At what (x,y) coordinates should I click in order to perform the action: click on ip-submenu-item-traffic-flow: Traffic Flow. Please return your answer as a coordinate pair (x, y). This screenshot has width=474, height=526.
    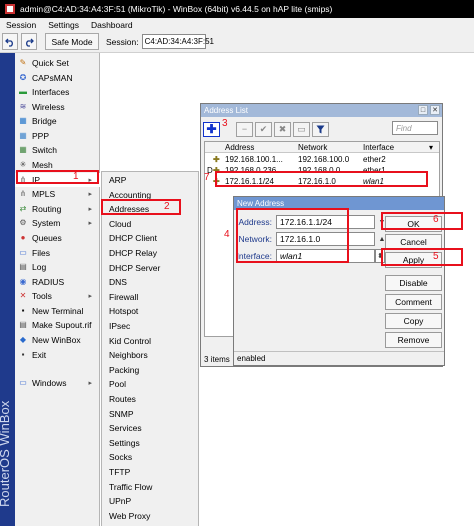
    Looking at the image, I should click on (150, 487).